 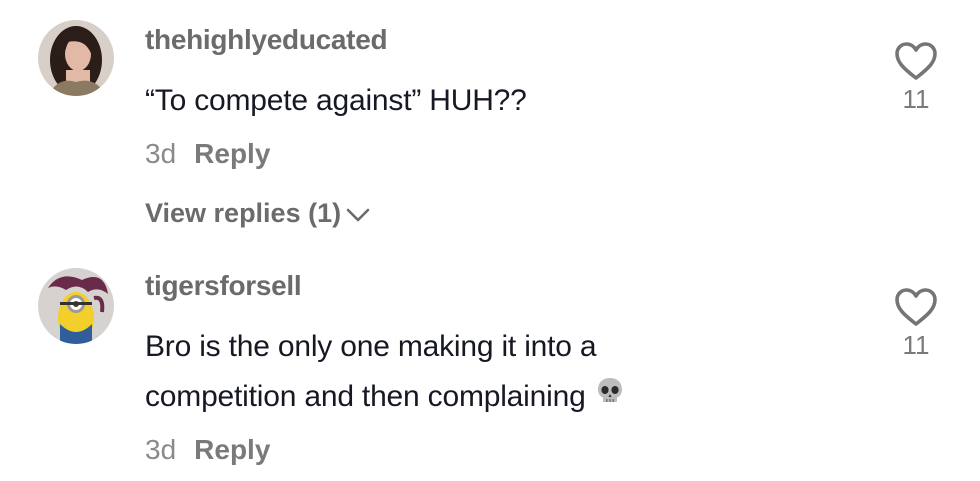 I want to click on comment-text-line: Bro is the only one making it into a, so click(x=371, y=346).